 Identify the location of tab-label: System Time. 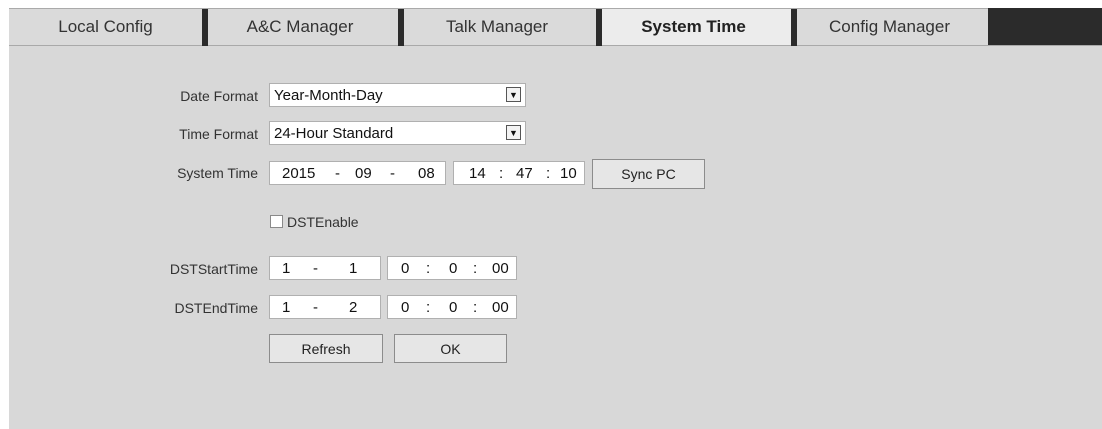
(693, 26).